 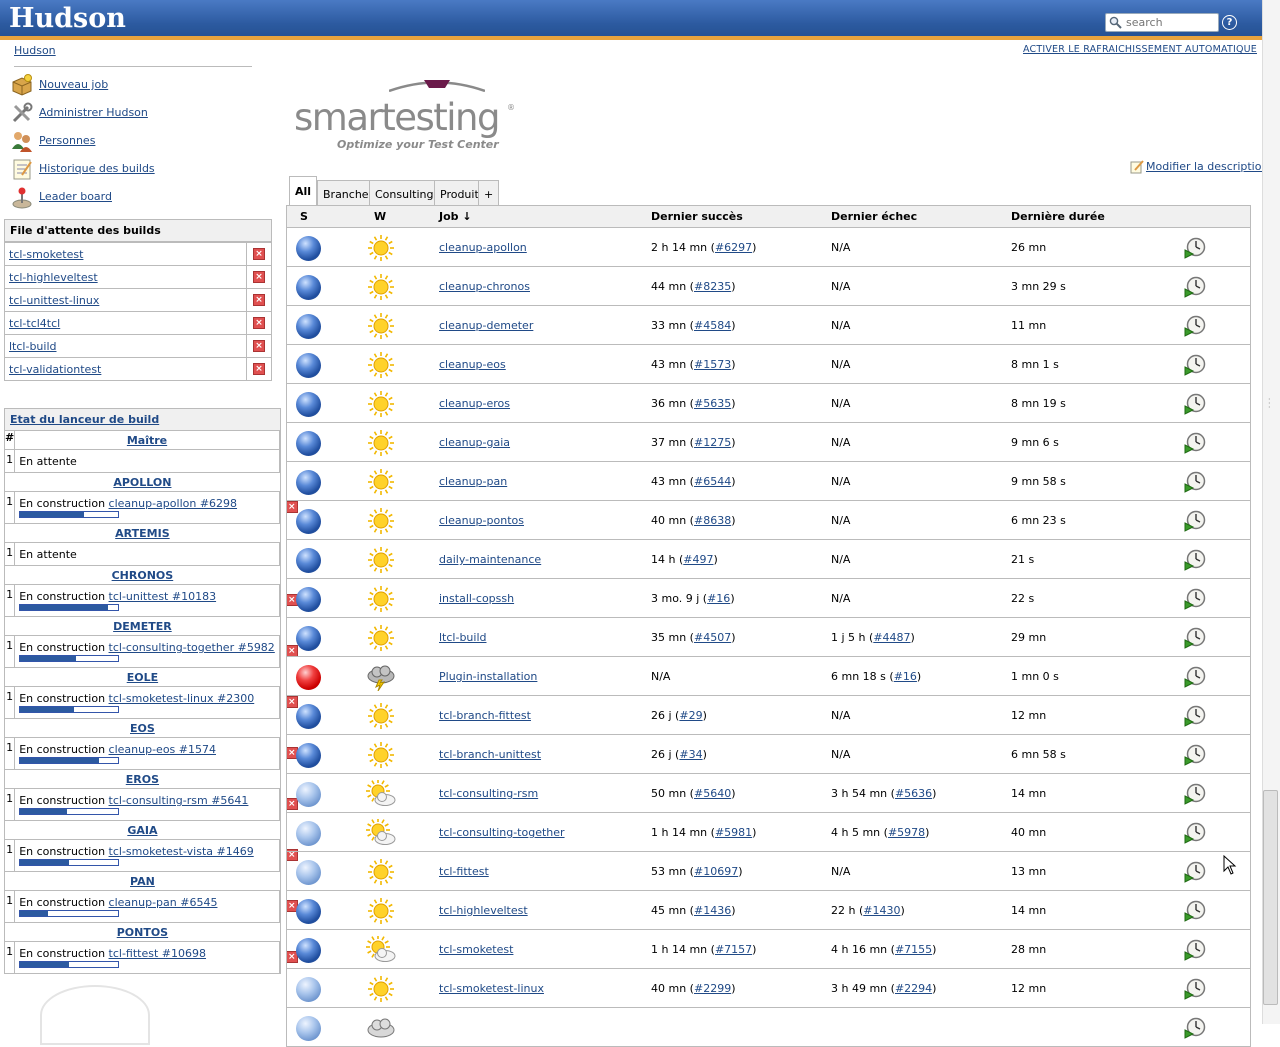 What do you see at coordinates (733, 832) in the screenshot?
I see `last-success-build-link: #5981` at bounding box center [733, 832].